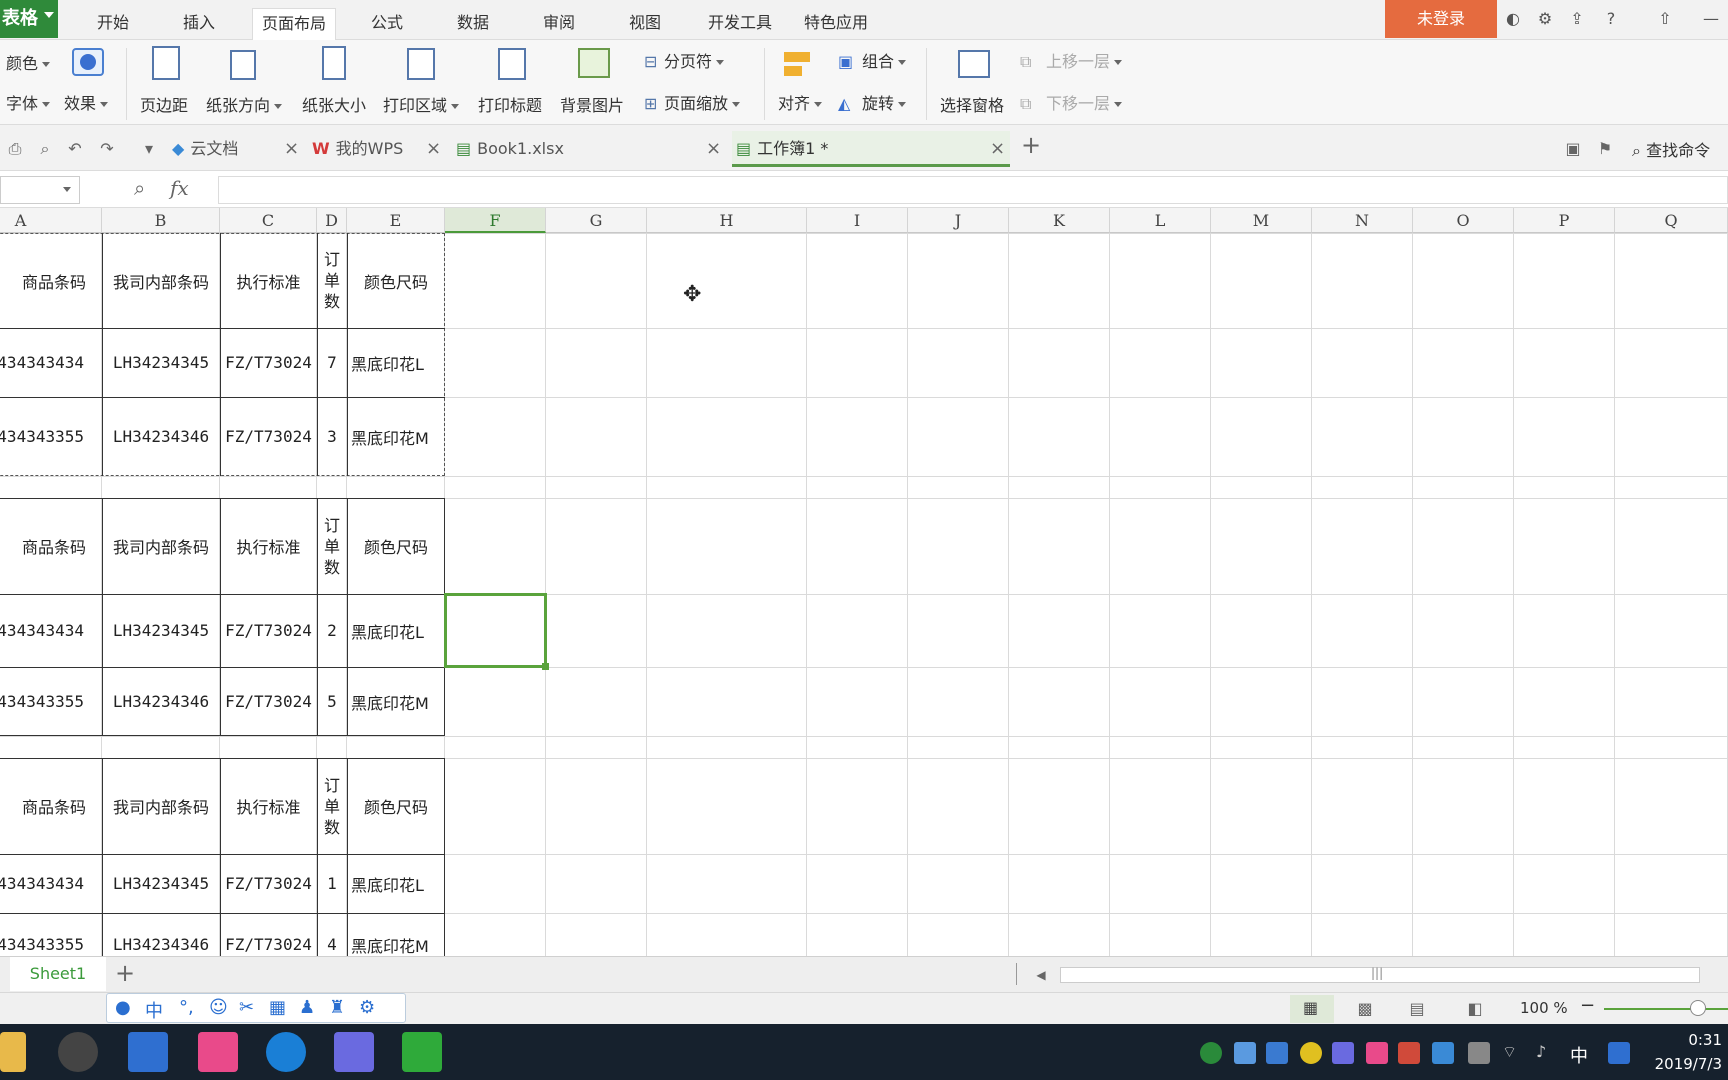 The width and height of the screenshot is (1728, 1080). I want to click on gear-icon: ⚙, so click(367, 1007).